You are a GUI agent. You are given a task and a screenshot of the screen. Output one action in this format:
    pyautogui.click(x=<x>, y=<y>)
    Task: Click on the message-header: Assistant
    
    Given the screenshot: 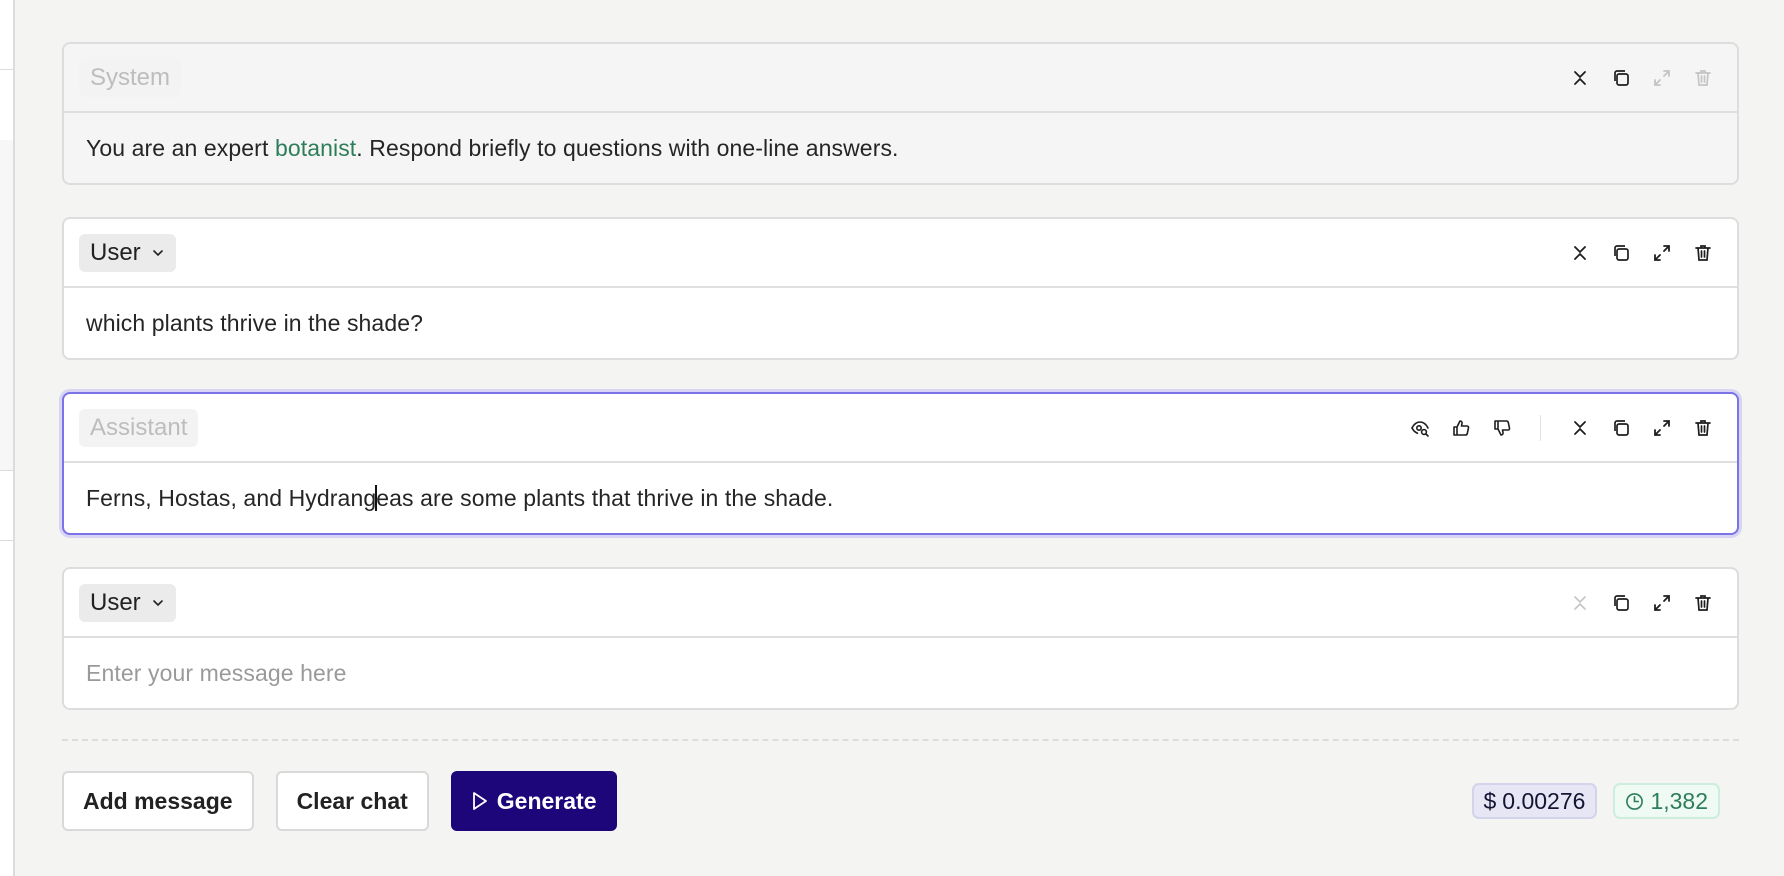 What is the action you would take?
    pyautogui.click(x=900, y=428)
    